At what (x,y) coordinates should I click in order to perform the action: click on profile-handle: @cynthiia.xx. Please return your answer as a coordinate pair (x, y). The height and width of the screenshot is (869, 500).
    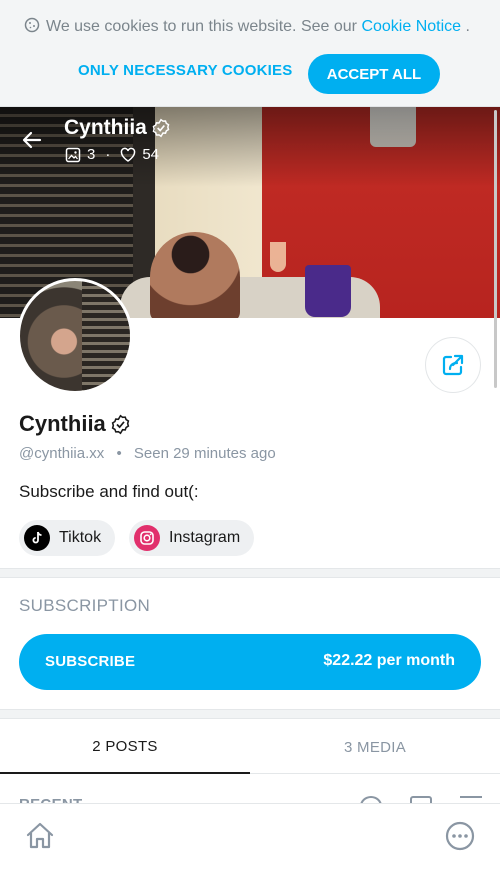
    Looking at the image, I should click on (62, 453).